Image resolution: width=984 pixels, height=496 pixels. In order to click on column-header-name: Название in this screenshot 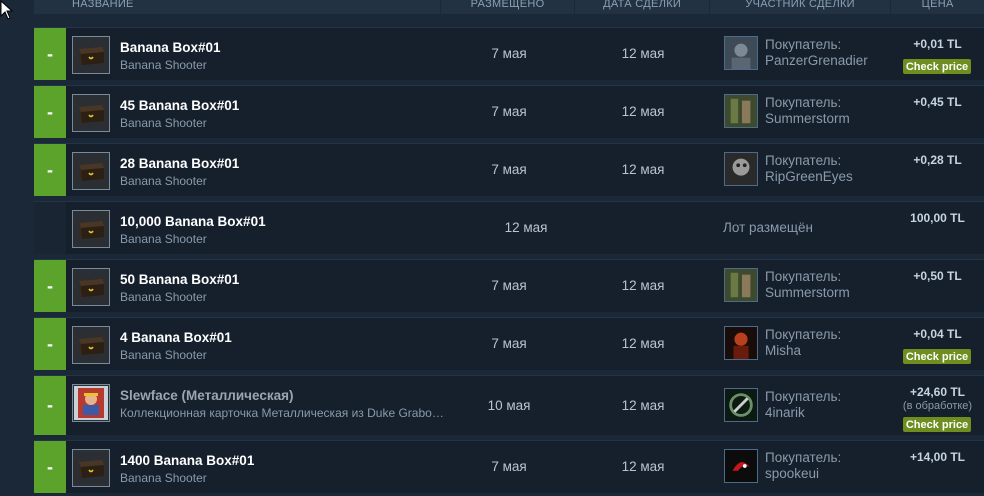, I will do `click(237, 7)`.